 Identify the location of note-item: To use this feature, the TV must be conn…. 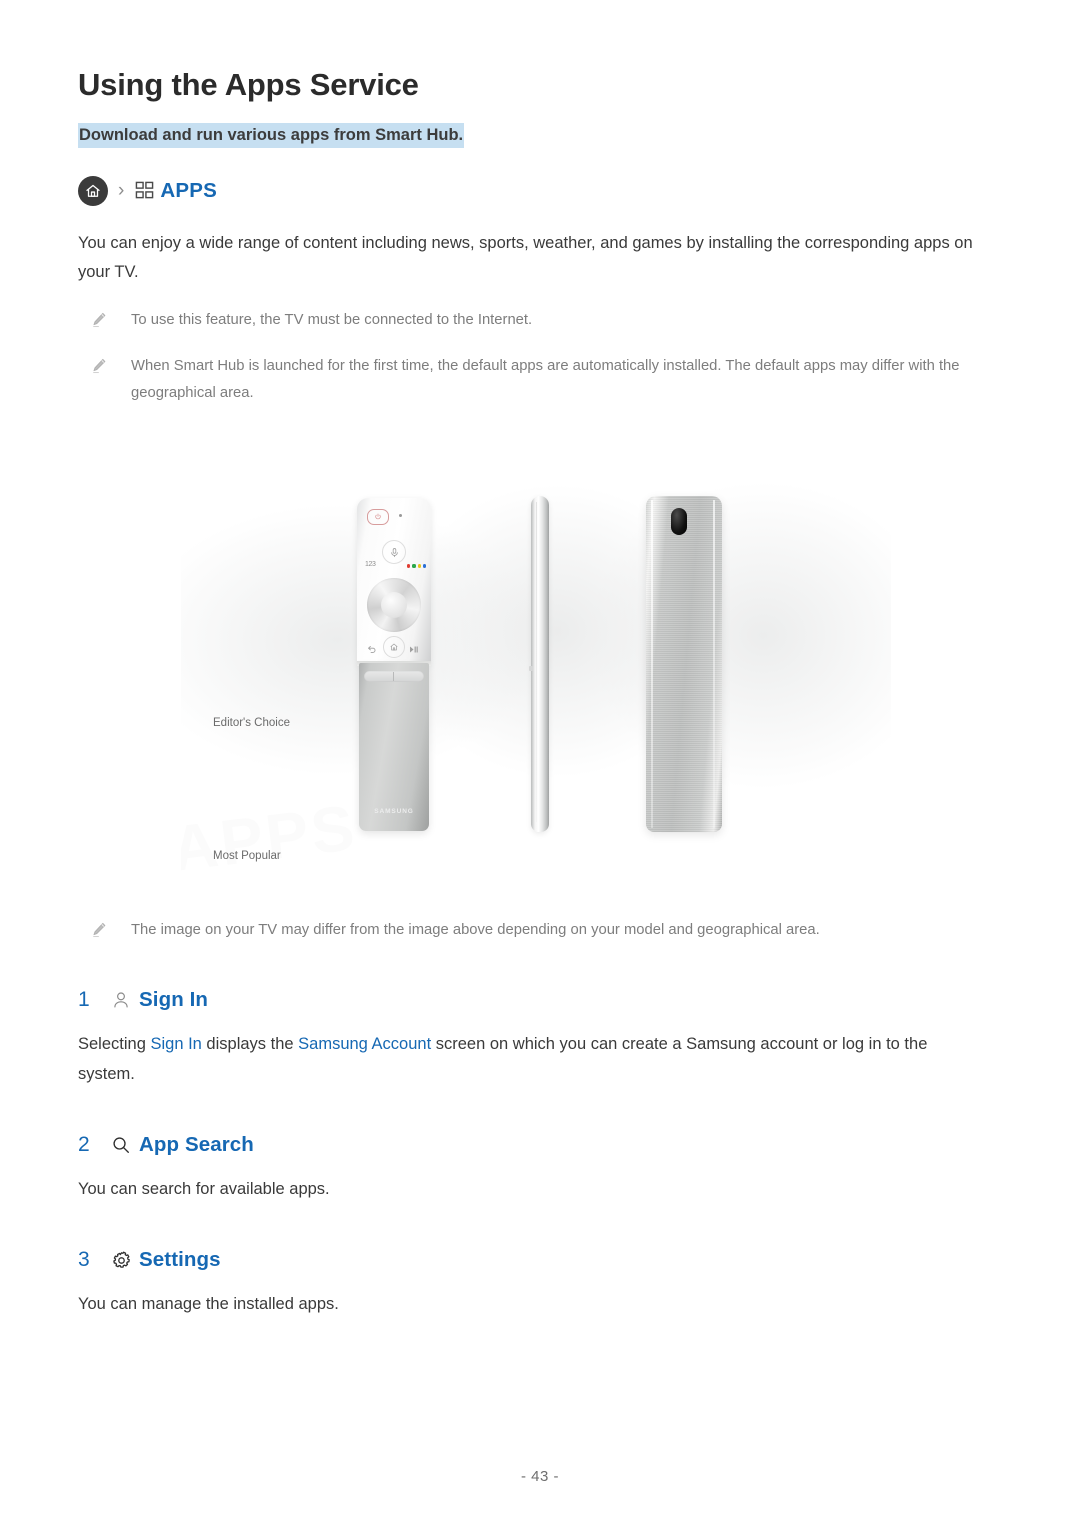
(540, 320).